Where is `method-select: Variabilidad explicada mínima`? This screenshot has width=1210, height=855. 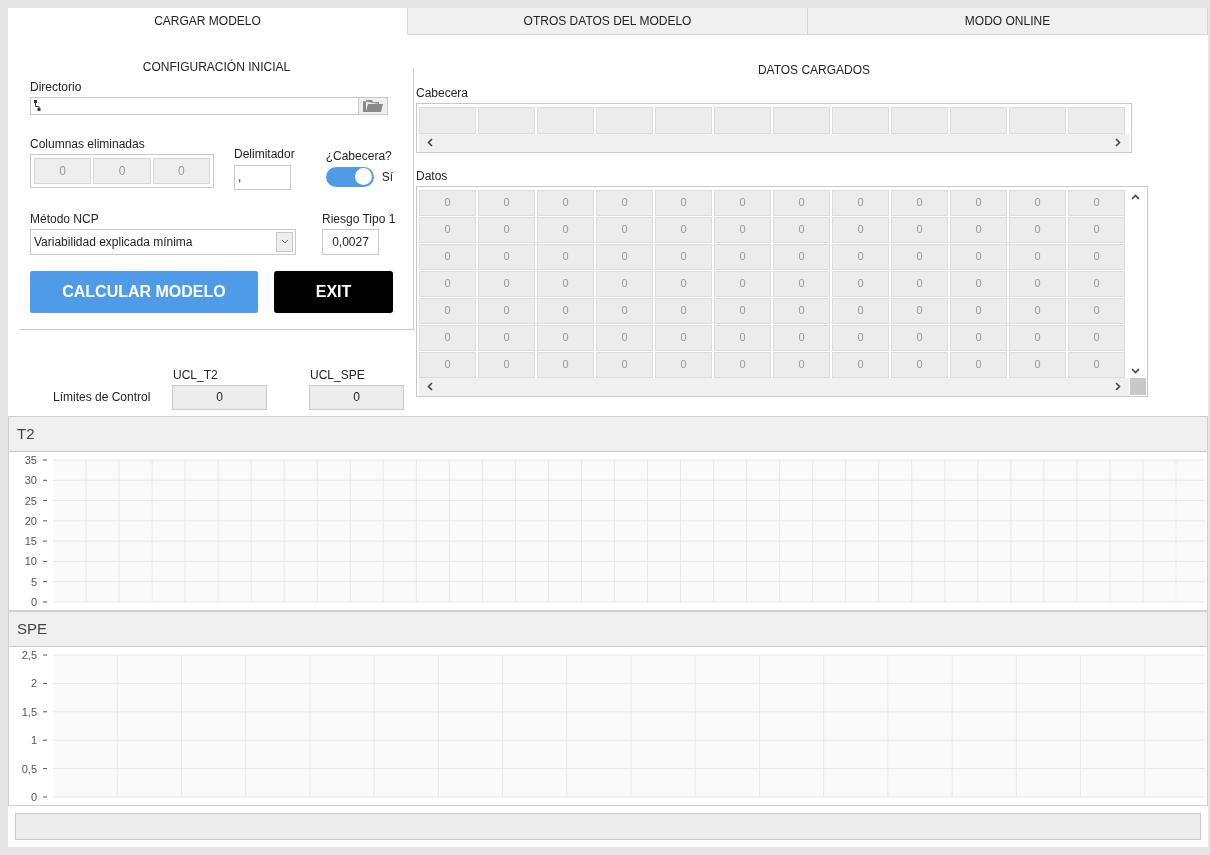 method-select: Variabilidad explicada mínima is located at coordinates (163, 241).